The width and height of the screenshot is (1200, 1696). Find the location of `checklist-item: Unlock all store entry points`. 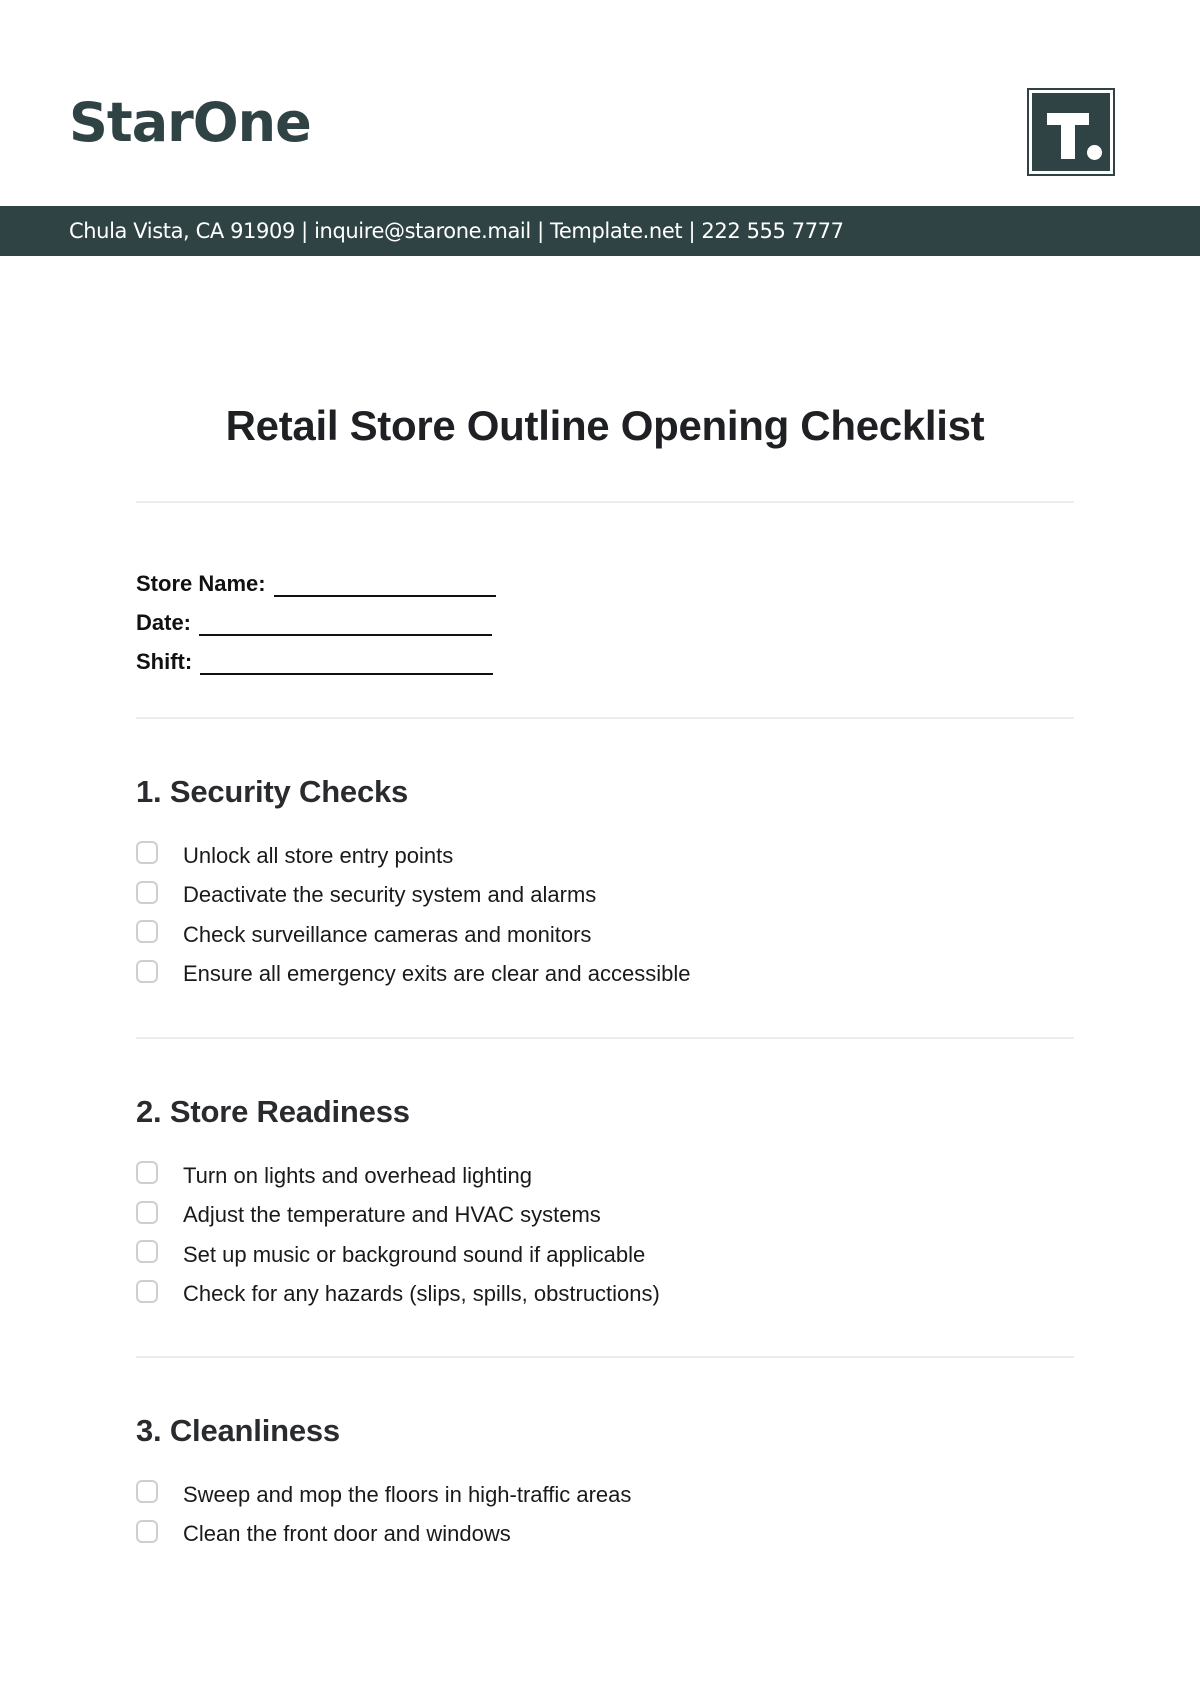

checklist-item: Unlock all store entry points is located at coordinates (413, 856).